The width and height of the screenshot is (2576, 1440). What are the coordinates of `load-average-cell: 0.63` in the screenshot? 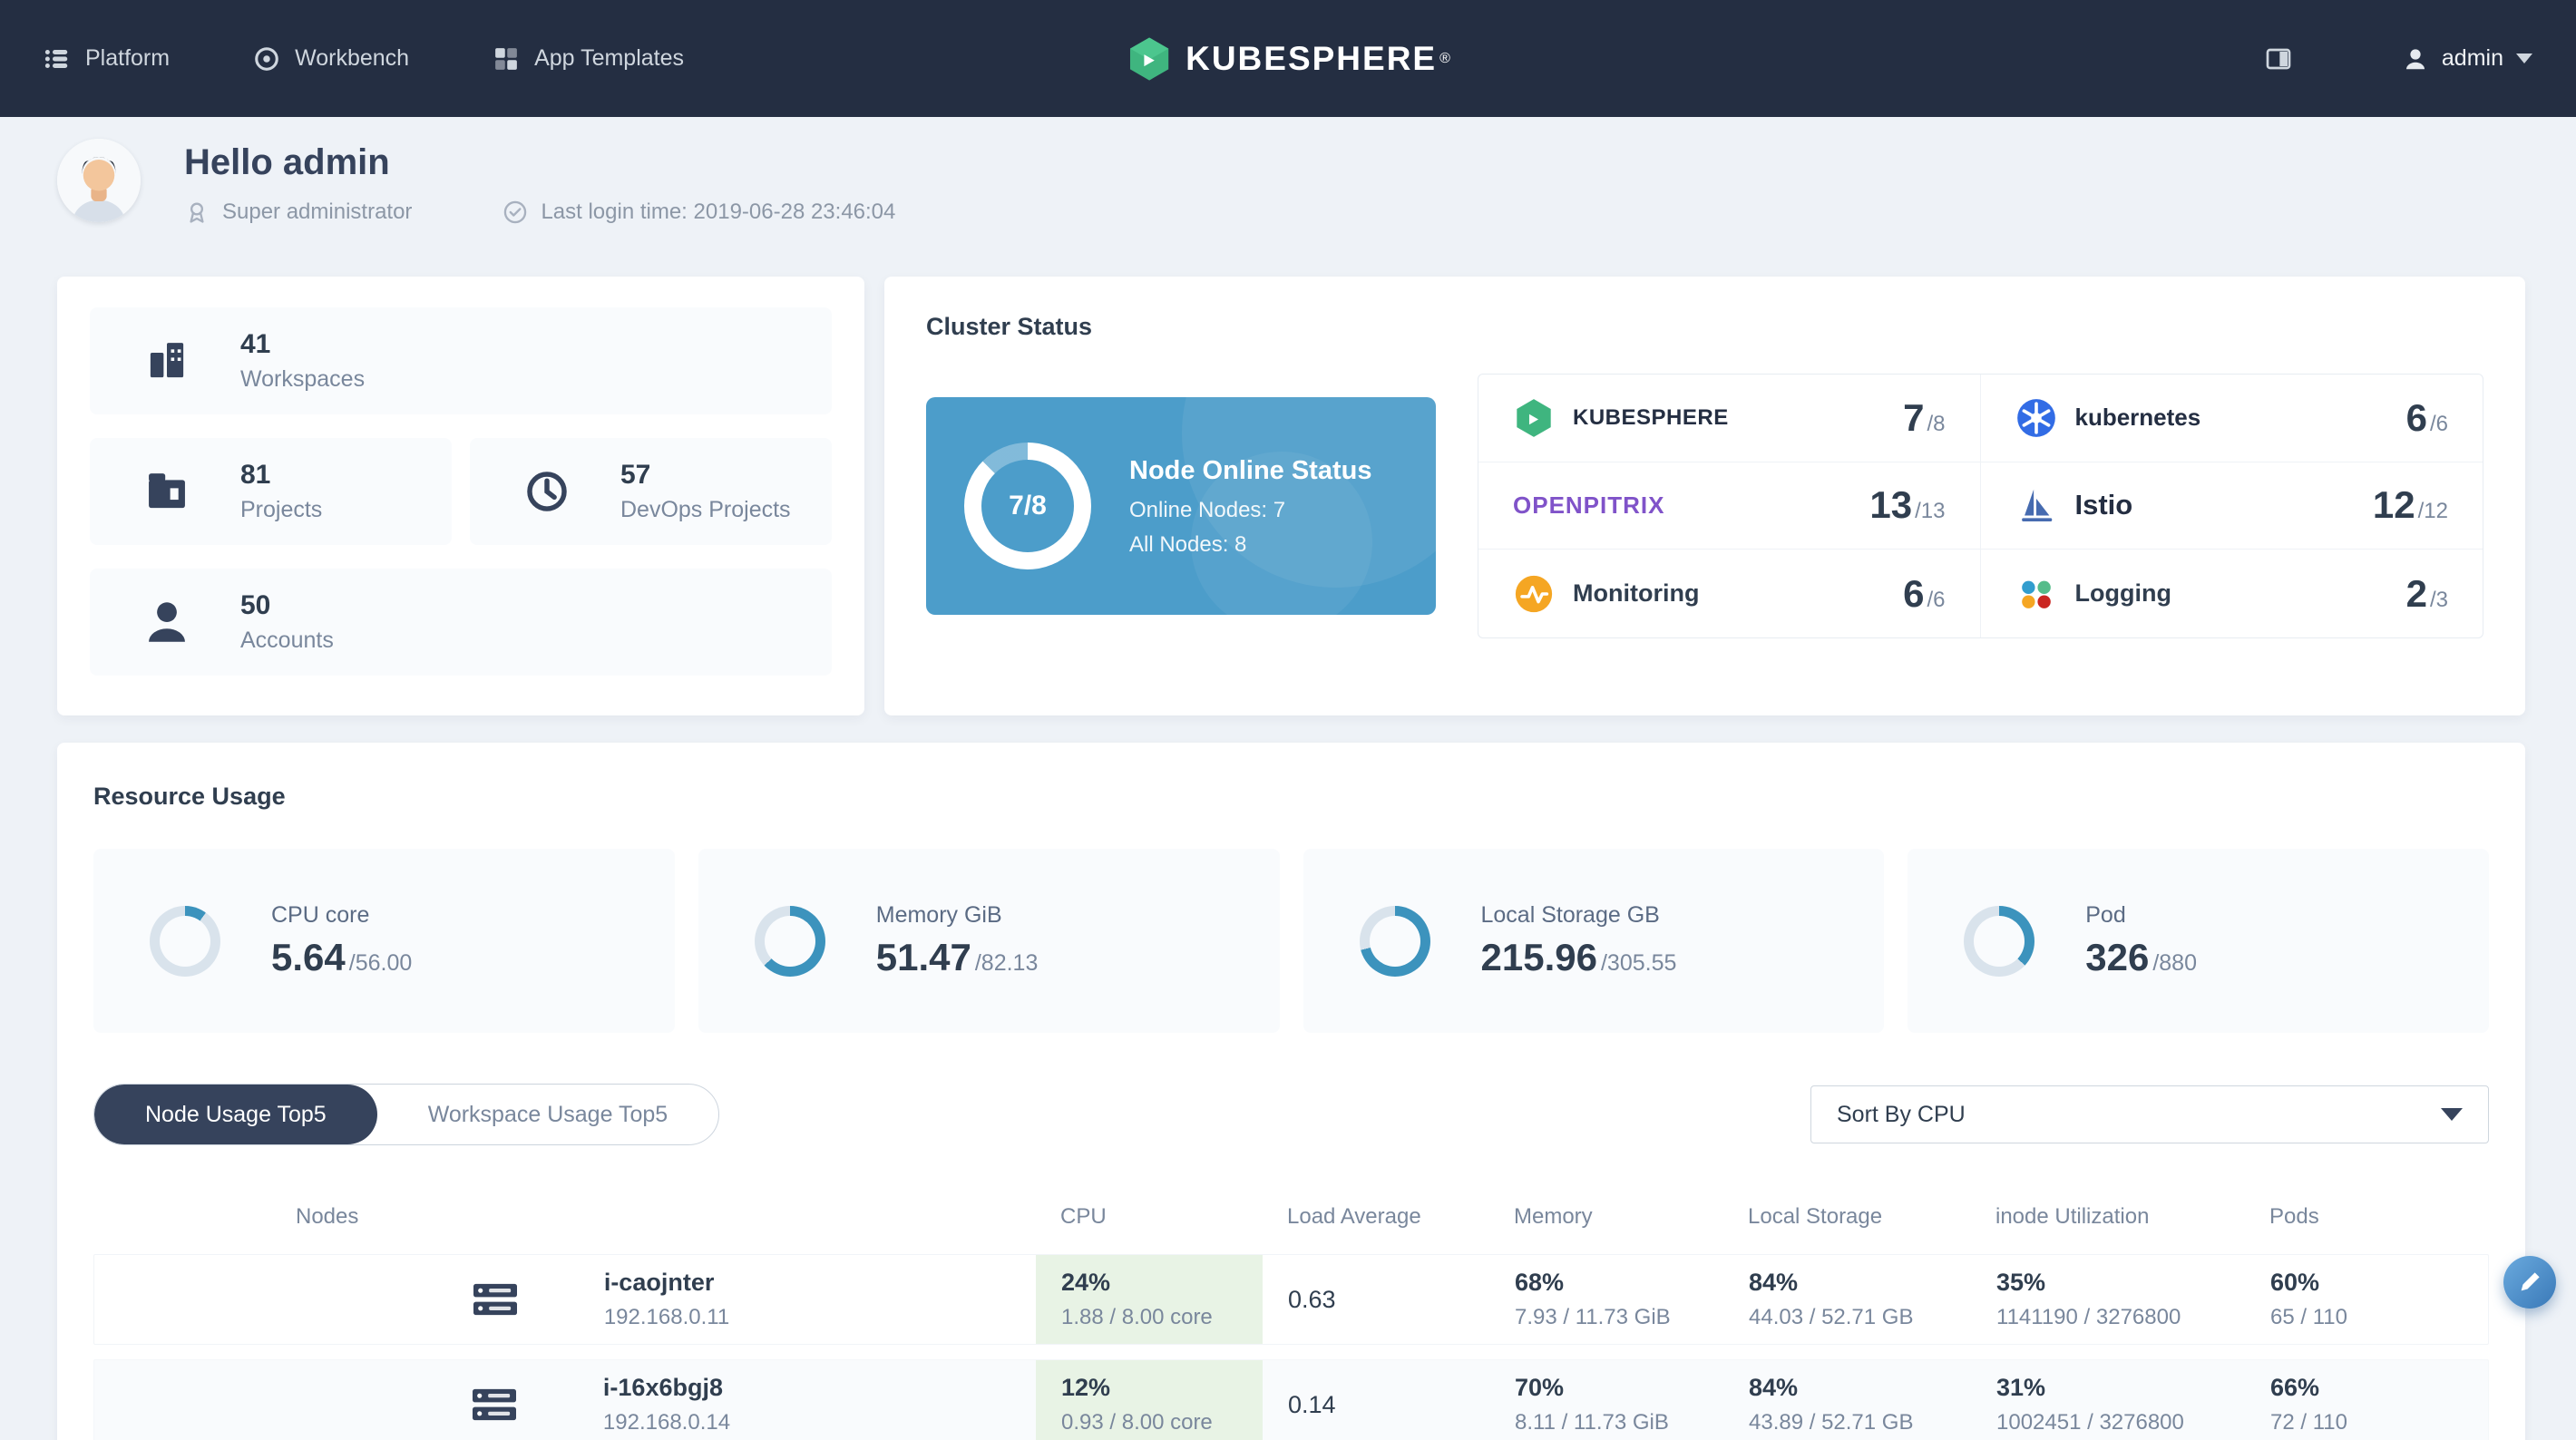 It's located at (1376, 1299).